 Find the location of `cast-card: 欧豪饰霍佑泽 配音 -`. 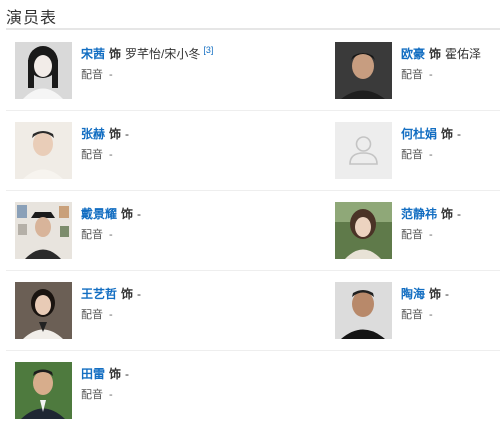

cast-card: 欧豪饰霍佑泽 配音 - is located at coordinates (415, 72).